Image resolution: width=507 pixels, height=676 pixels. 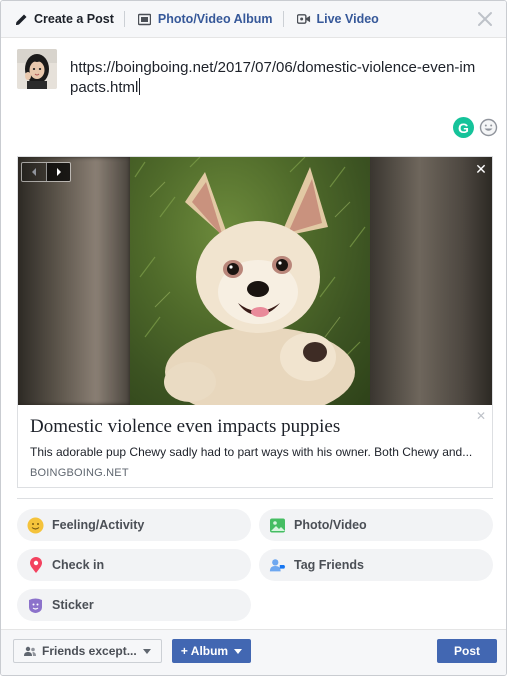 What do you see at coordinates (485, 19) in the screenshot?
I see `close-icon` at bounding box center [485, 19].